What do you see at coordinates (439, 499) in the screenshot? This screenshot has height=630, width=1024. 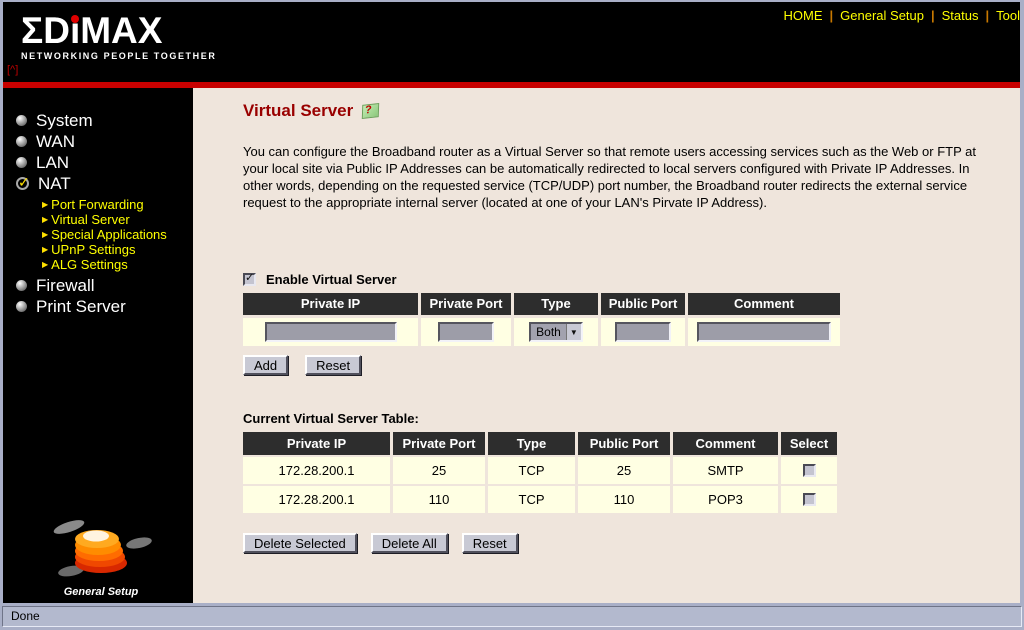 I see `row2-private-port: 110` at bounding box center [439, 499].